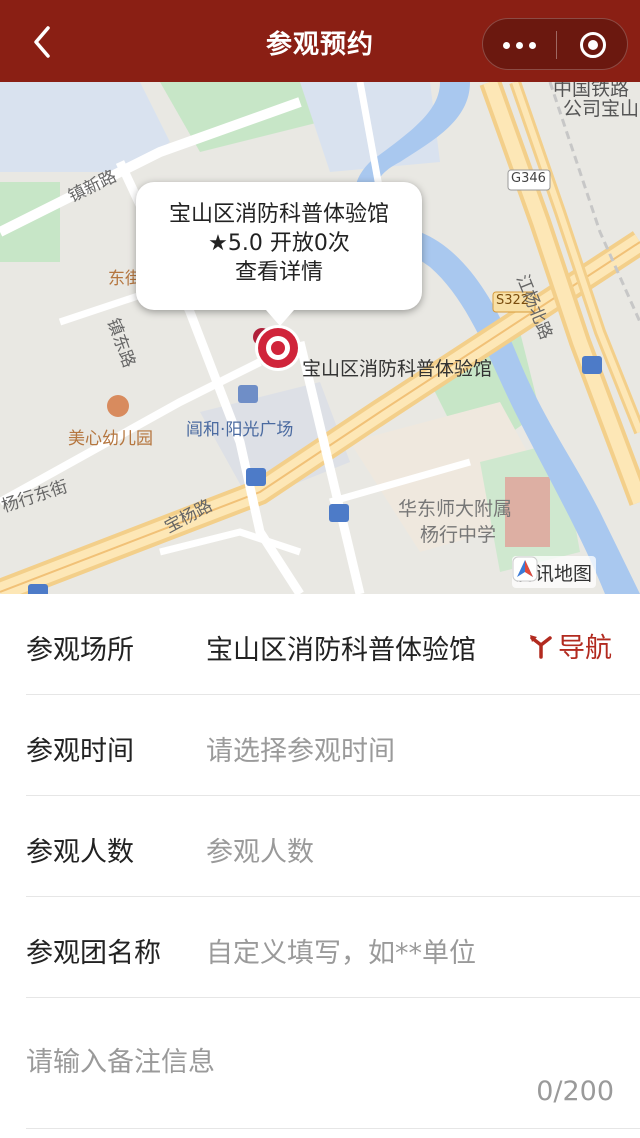 Image resolution: width=640 pixels, height=1138 pixels. What do you see at coordinates (458, 535) in the screenshot?
I see `map-label: 杨行中学` at bounding box center [458, 535].